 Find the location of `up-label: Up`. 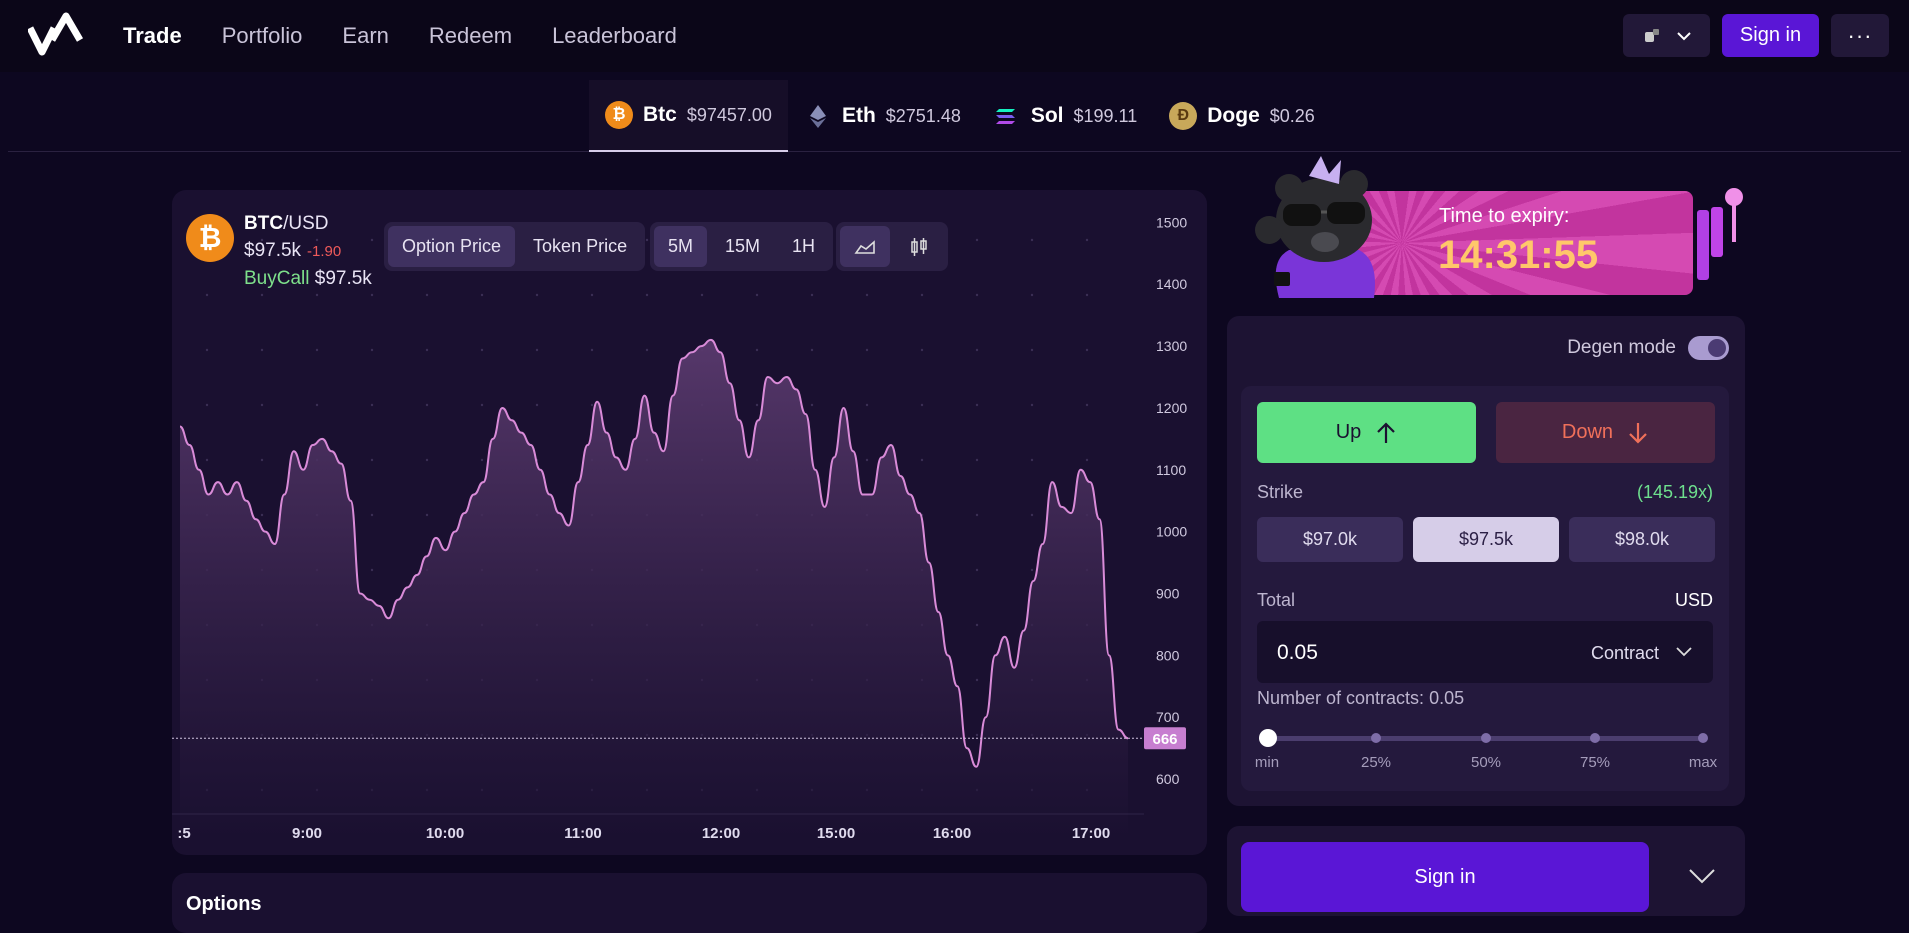

up-label: Up is located at coordinates (1348, 432).